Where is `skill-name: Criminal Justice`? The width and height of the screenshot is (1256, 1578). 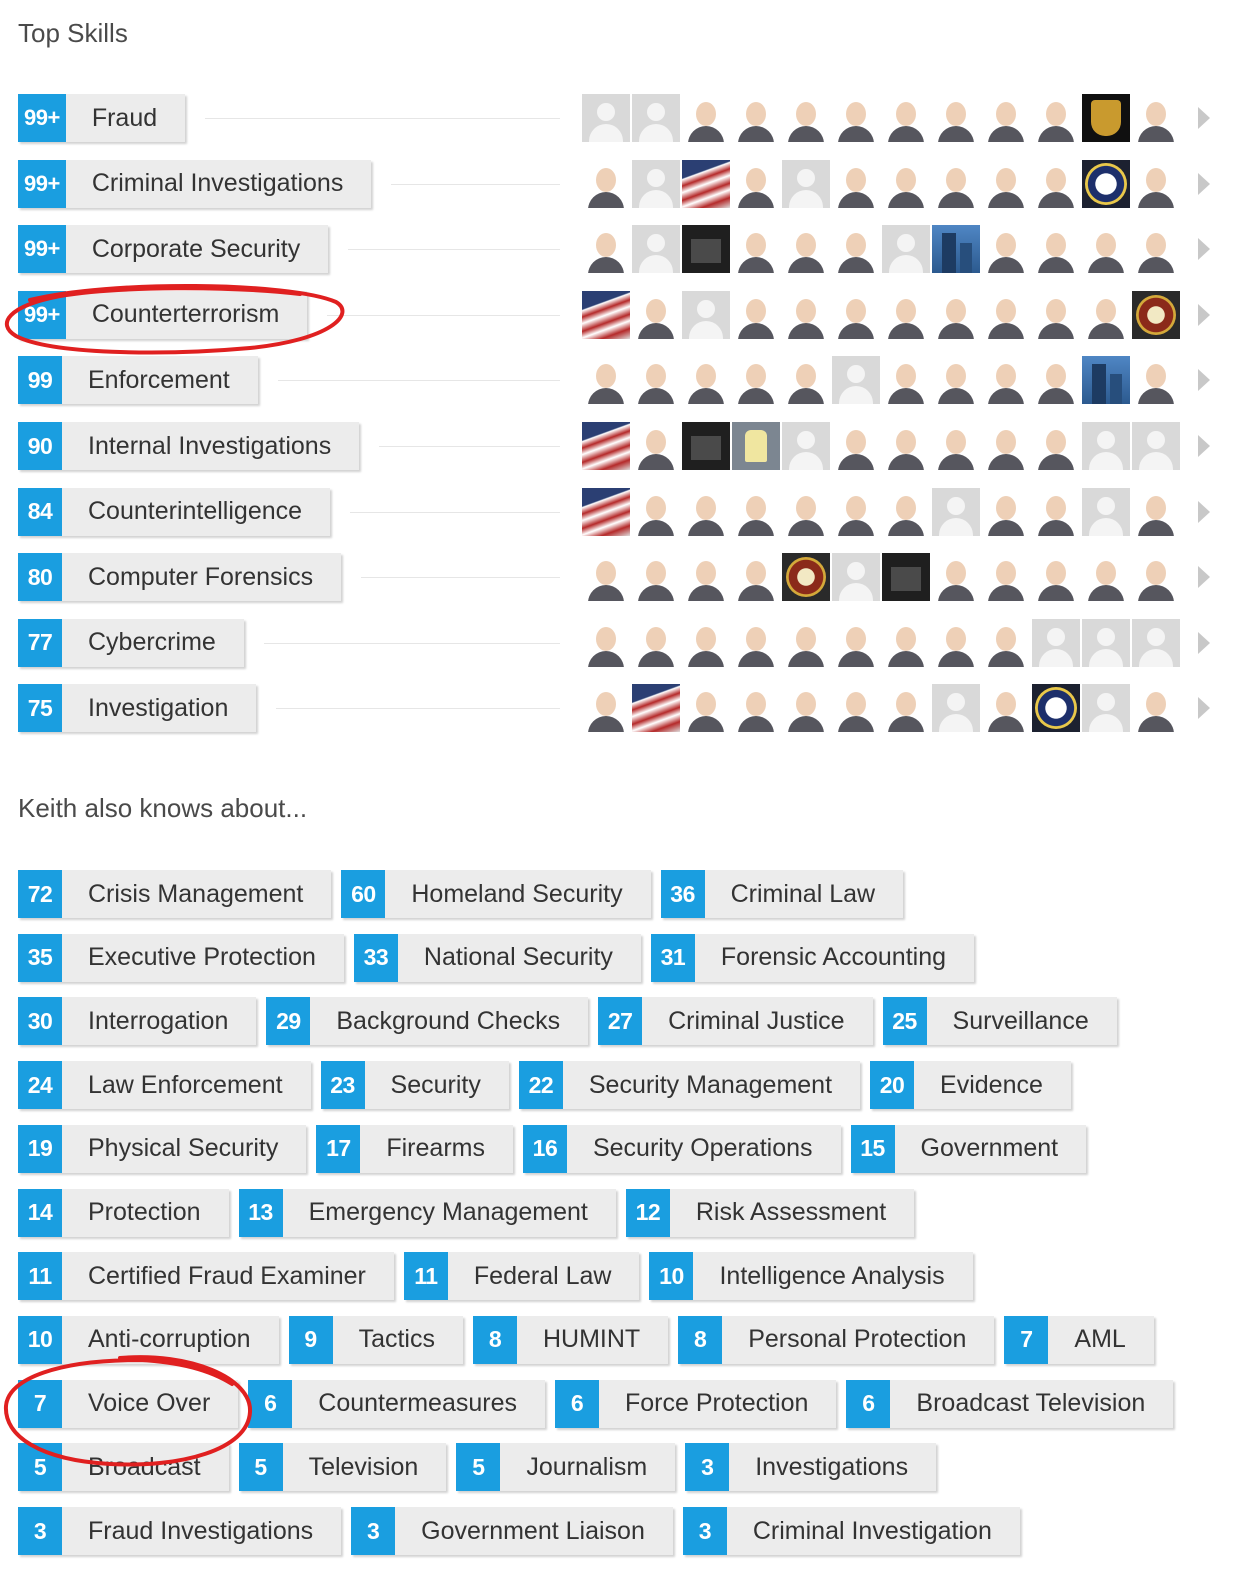 skill-name: Criminal Justice is located at coordinates (757, 1021).